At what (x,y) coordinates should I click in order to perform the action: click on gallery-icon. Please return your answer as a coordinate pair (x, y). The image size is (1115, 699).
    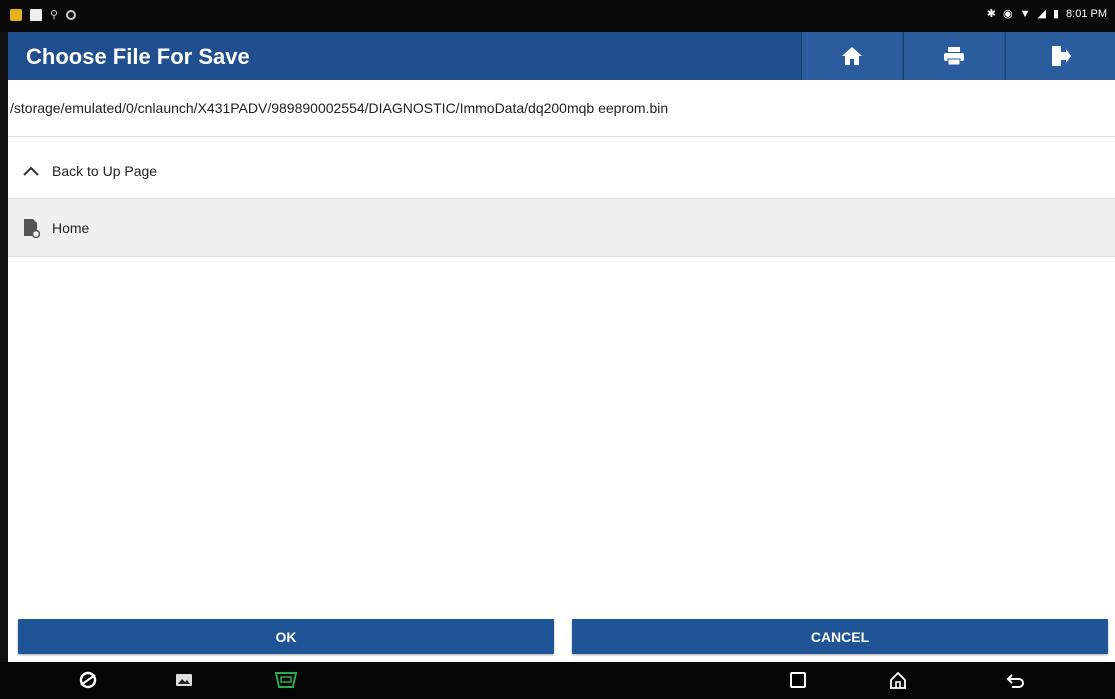
    Looking at the image, I should click on (184, 680).